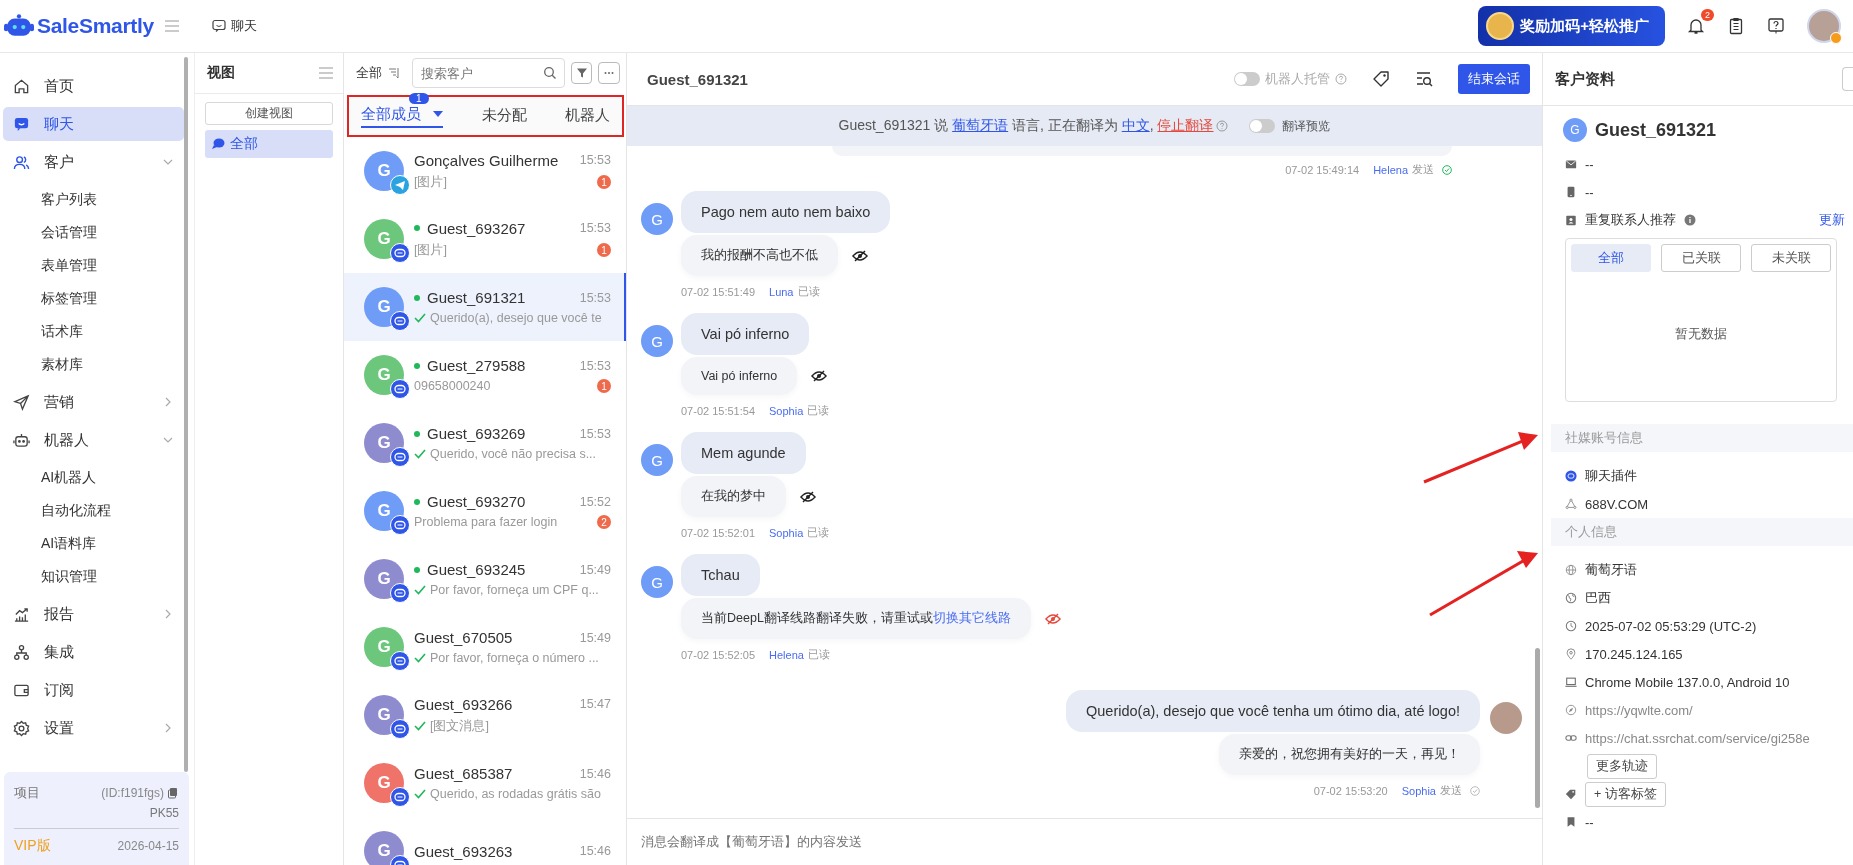 This screenshot has height=865, width=1853. Describe the element at coordinates (97, 364) in the screenshot. I see `nav-subitem: 素材库` at that location.